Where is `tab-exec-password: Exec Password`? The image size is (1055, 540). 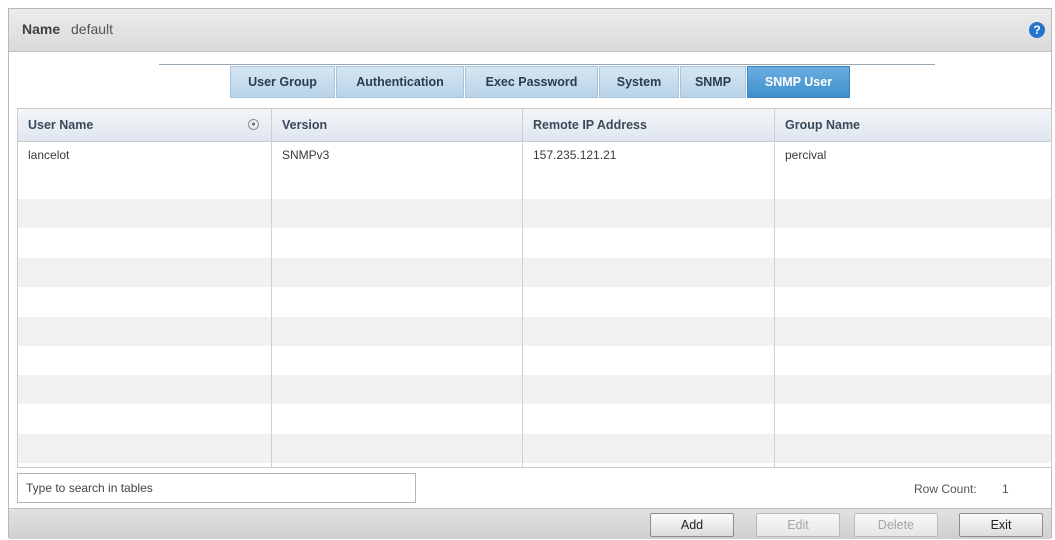 tab-exec-password: Exec Password is located at coordinates (531, 82).